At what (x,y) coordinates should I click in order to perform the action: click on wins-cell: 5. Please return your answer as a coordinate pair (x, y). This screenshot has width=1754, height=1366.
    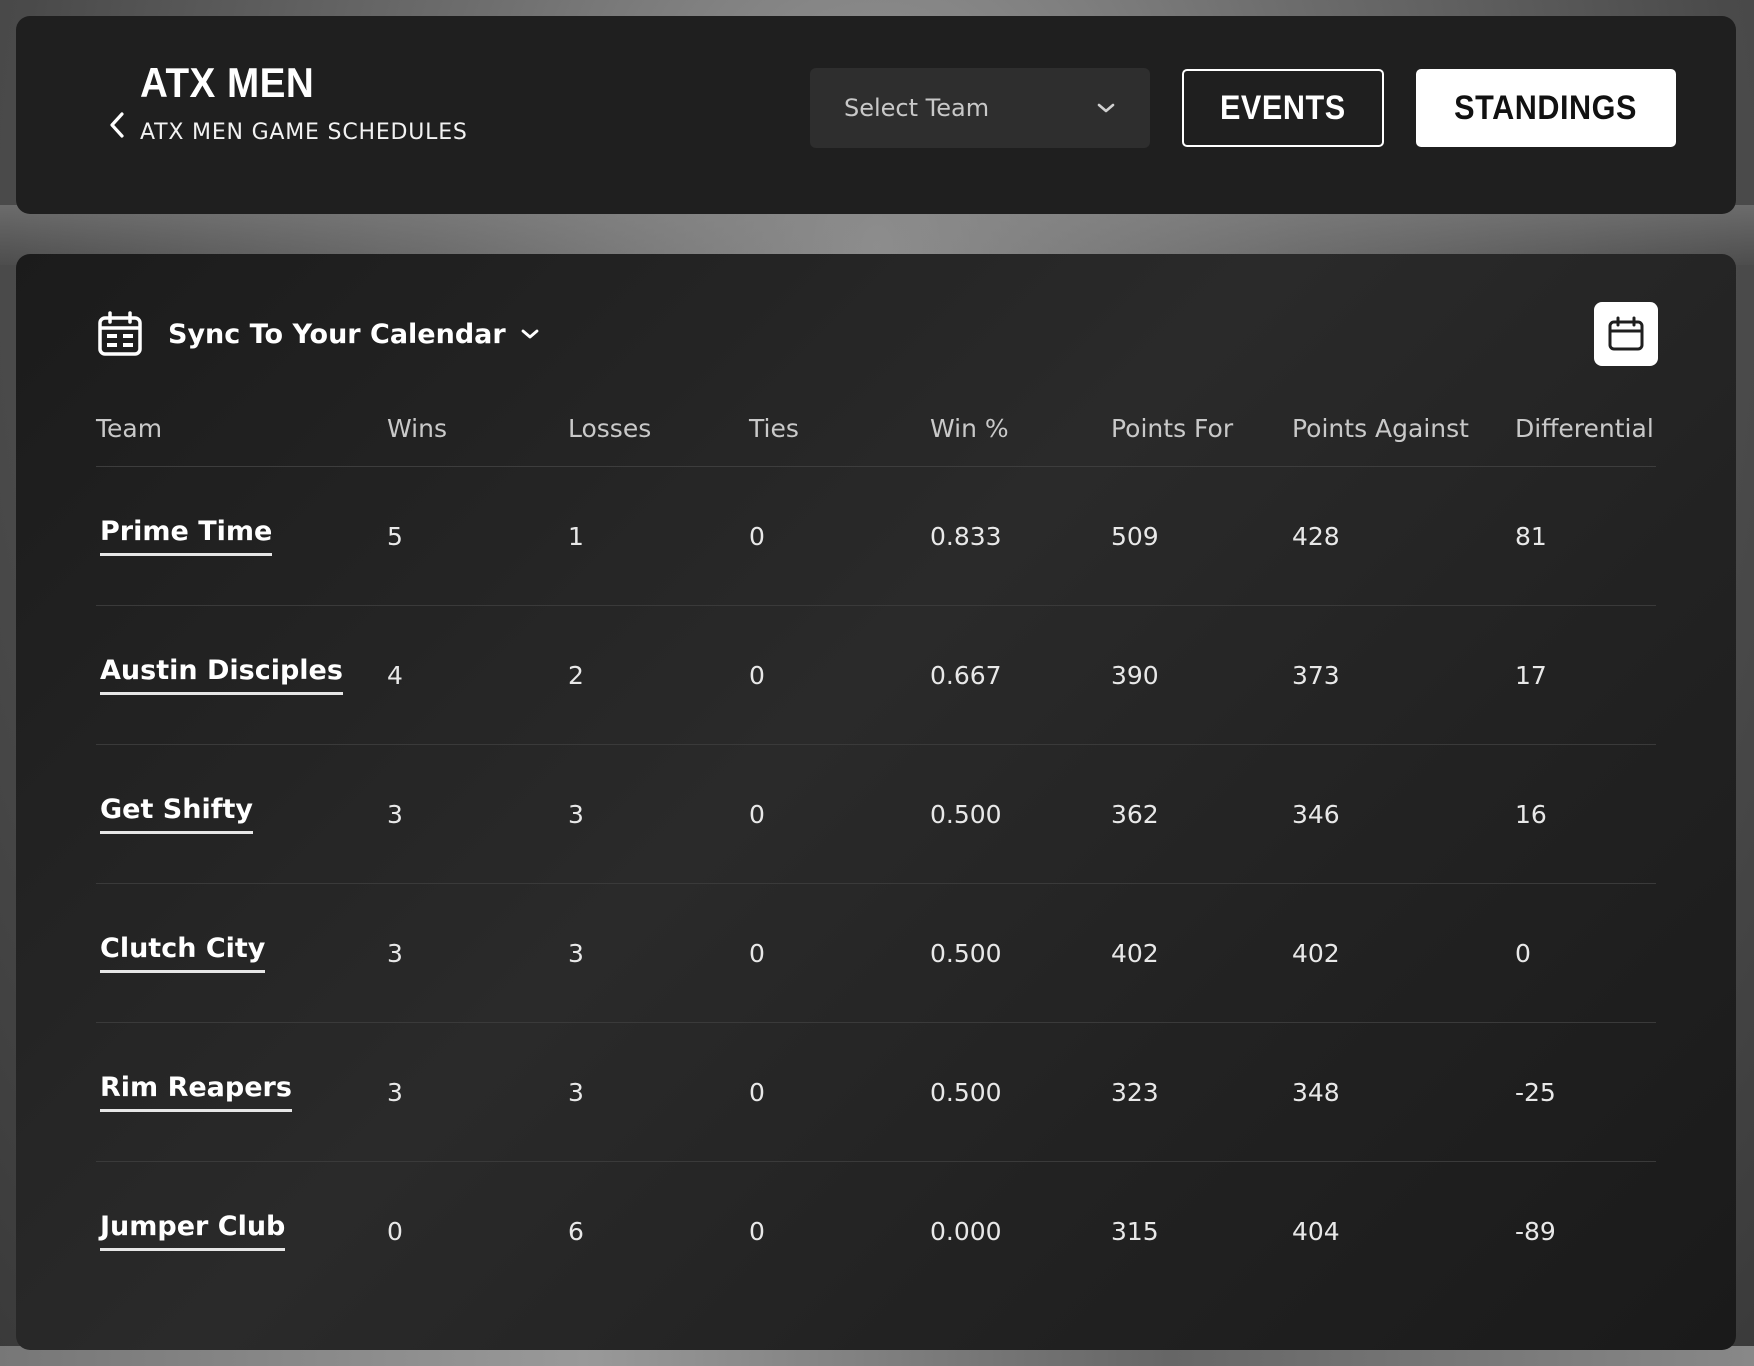
    Looking at the image, I should click on (477, 536).